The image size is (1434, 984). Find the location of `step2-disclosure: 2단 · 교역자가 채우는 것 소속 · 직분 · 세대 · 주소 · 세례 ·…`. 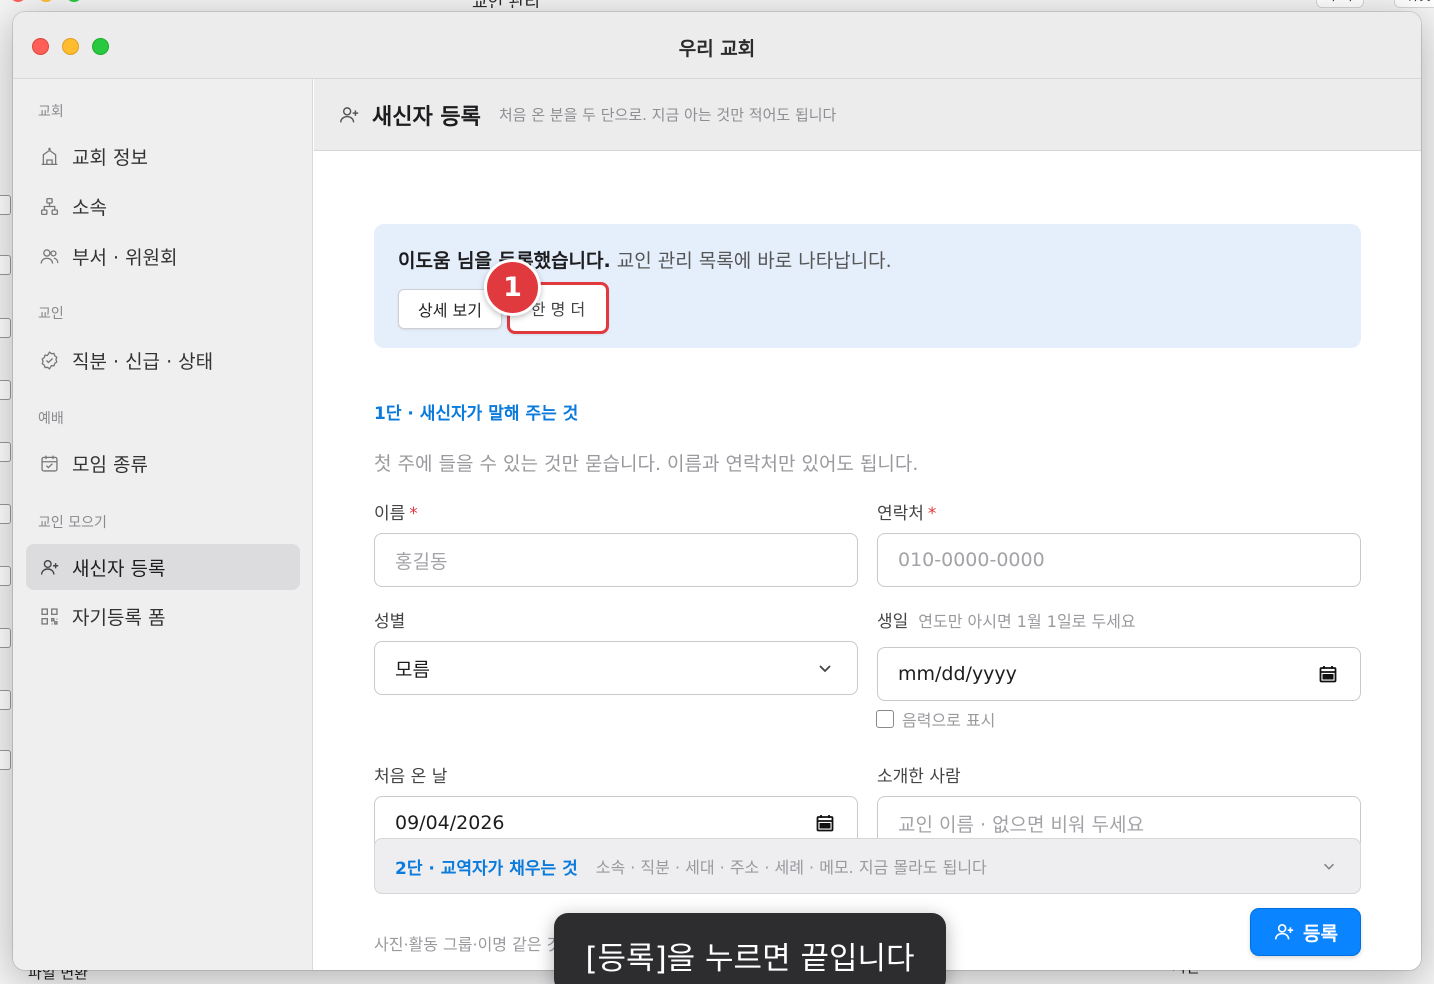

step2-disclosure: 2단 · 교역자가 채우는 것 소속 · 직분 · 세대 · 주소 · 세례 ·… is located at coordinates (867, 866).